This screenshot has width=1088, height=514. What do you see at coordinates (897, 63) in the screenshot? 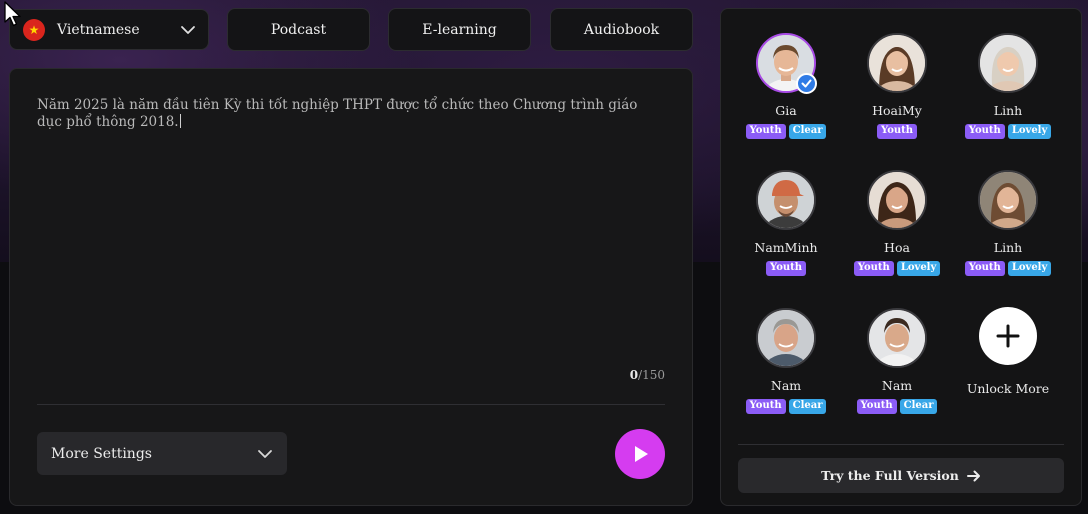
I see `avatar-hoaimy` at bounding box center [897, 63].